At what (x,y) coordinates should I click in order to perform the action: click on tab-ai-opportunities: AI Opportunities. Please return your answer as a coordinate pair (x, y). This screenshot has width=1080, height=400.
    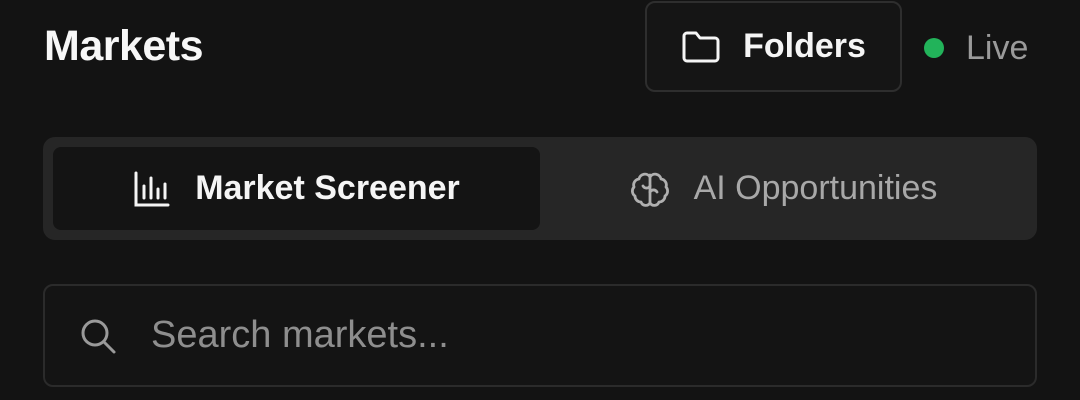
    Looking at the image, I should click on (783, 188).